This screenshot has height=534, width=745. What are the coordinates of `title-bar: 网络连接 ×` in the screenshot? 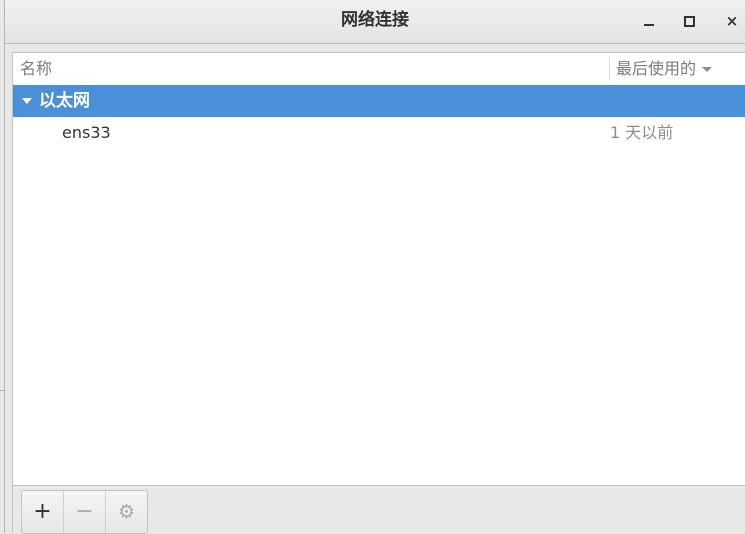 It's located at (375, 22).